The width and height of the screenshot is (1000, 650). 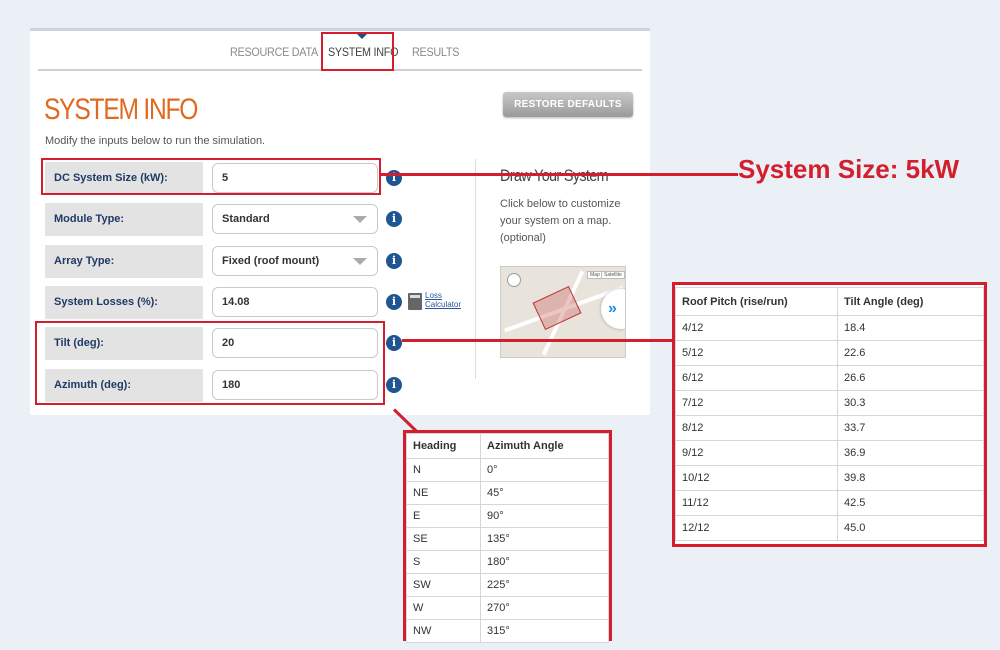 I want to click on table-row: 8/12 33.7, so click(x=829, y=428).